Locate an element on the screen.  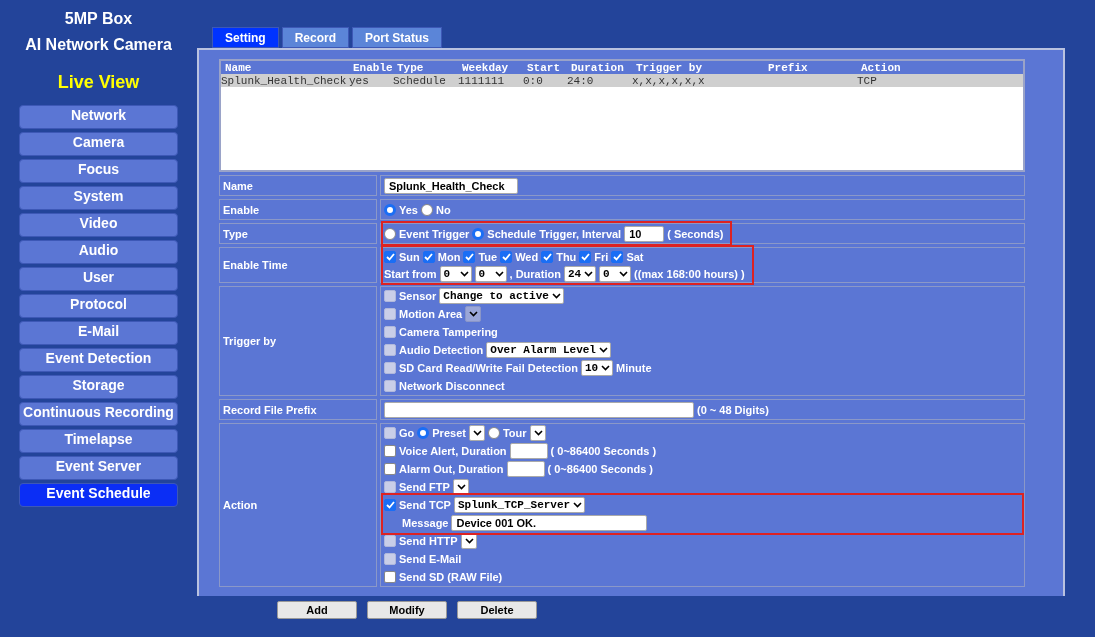
tab: Port Status is located at coordinates (397, 37).